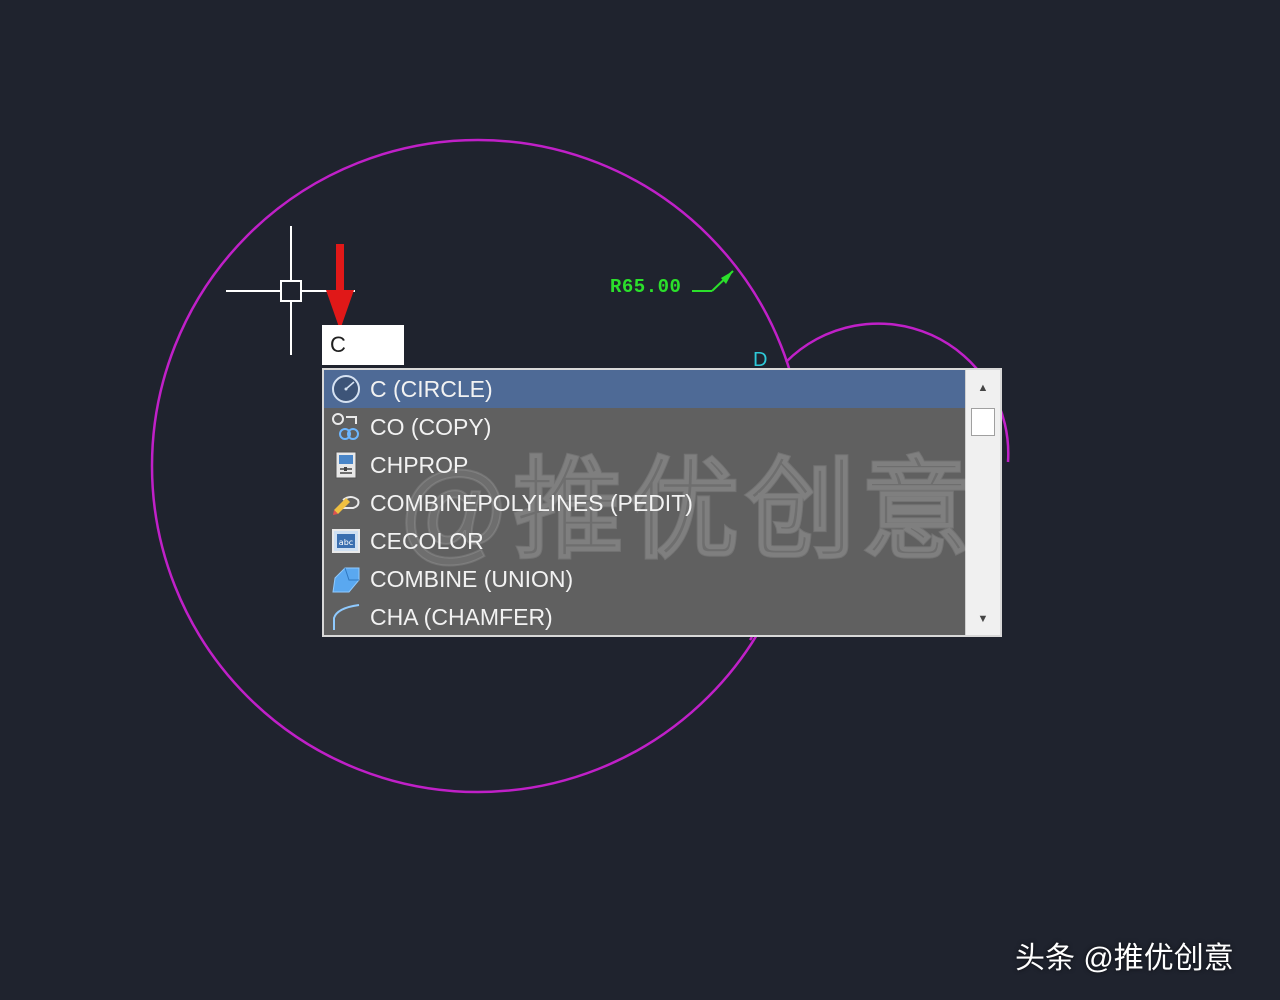 Image resolution: width=1280 pixels, height=1000 pixels. Describe the element at coordinates (427, 540) in the screenshot. I see `autocomplete-item-label: CECOLOR` at that location.